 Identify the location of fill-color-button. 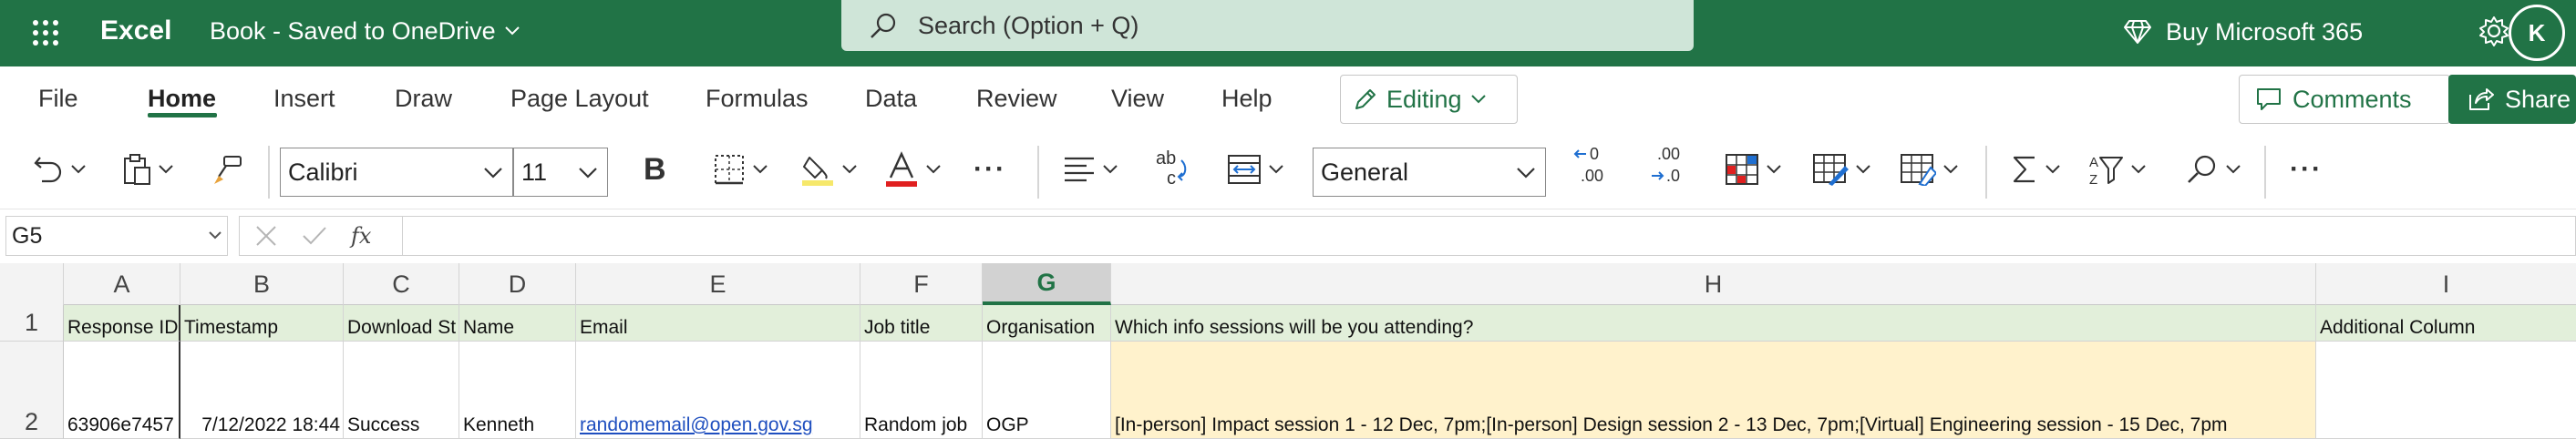
(828, 169).